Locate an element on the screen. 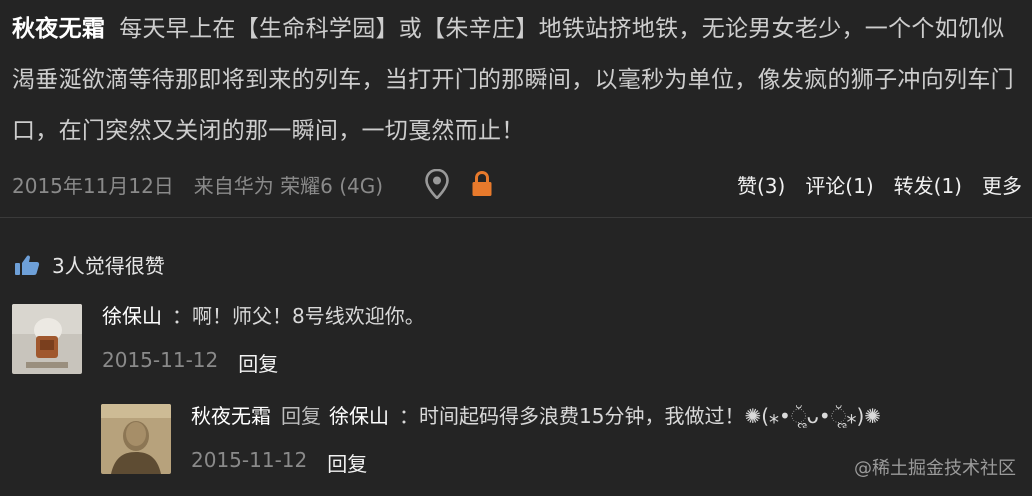 This screenshot has height=496, width=1032. comment-body: 徐保山 ：啊！师父！8号线欢迎你。 2015-11-12 回复 is located at coordinates (263, 338).